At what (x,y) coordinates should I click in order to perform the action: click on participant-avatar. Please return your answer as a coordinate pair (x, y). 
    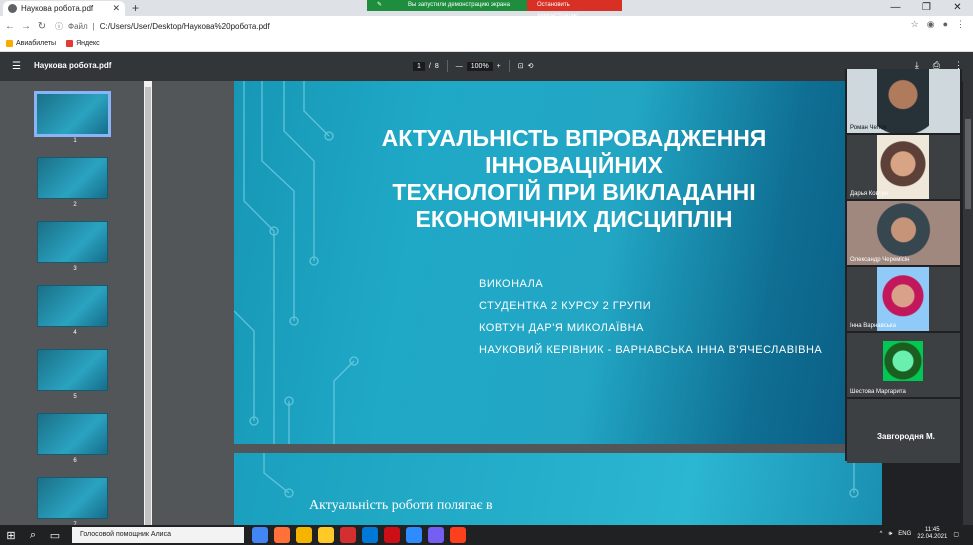
    Looking at the image, I should click on (903, 361).